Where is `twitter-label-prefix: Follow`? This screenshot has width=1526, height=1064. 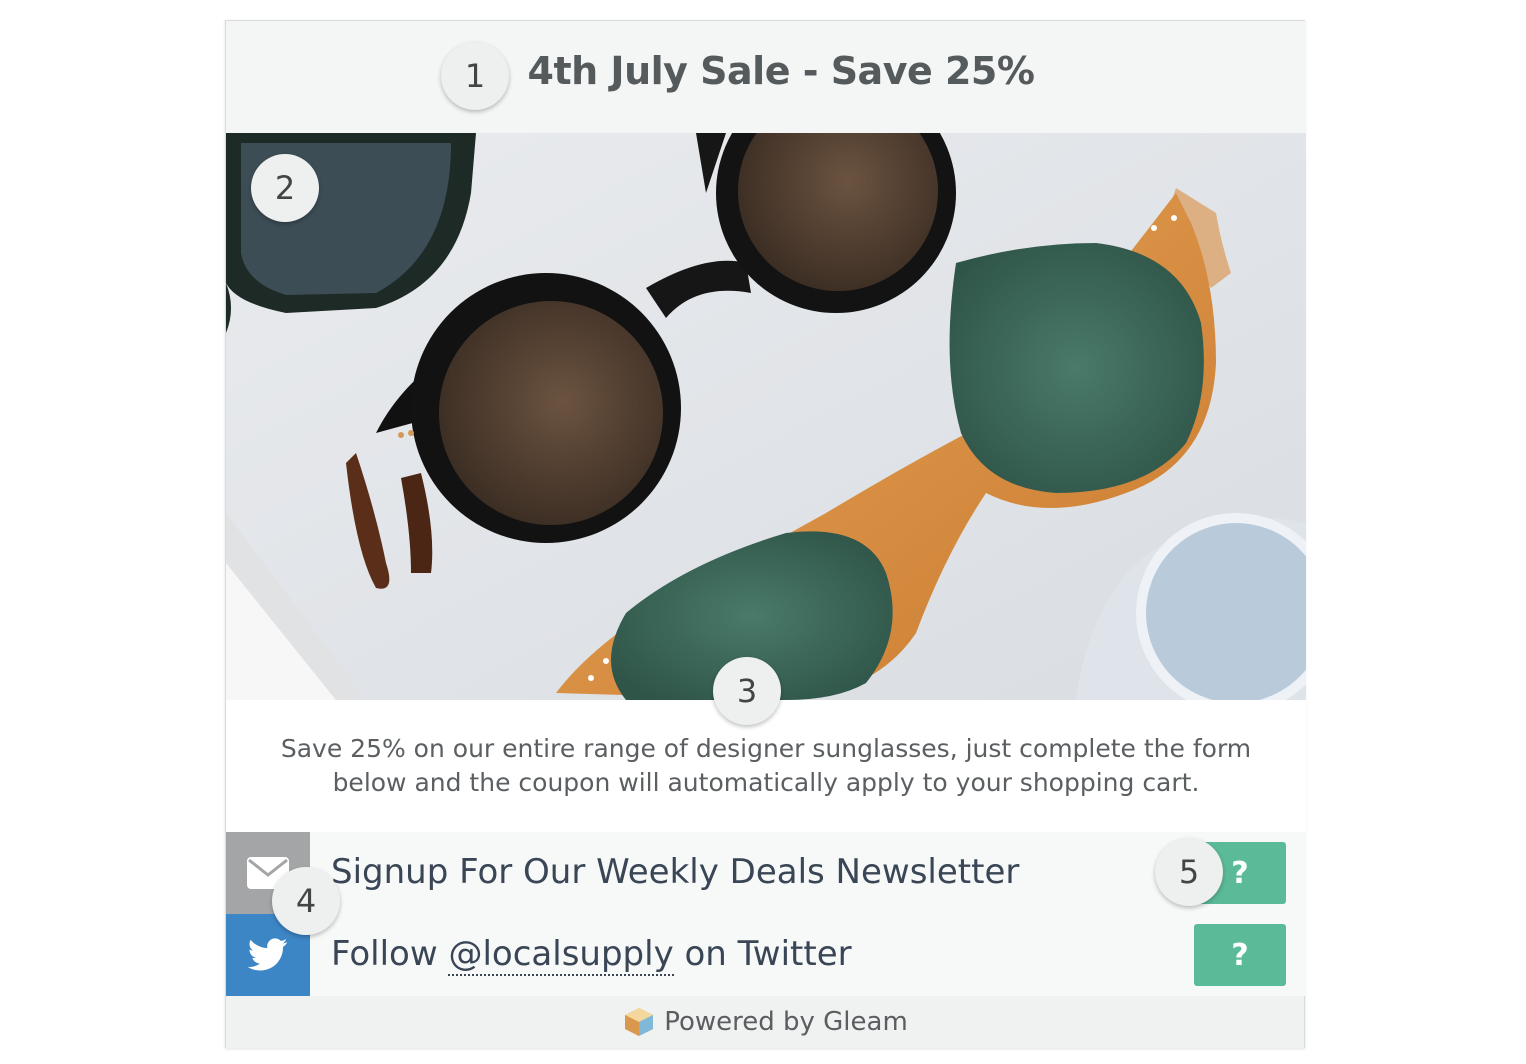 twitter-label-prefix: Follow is located at coordinates (390, 954).